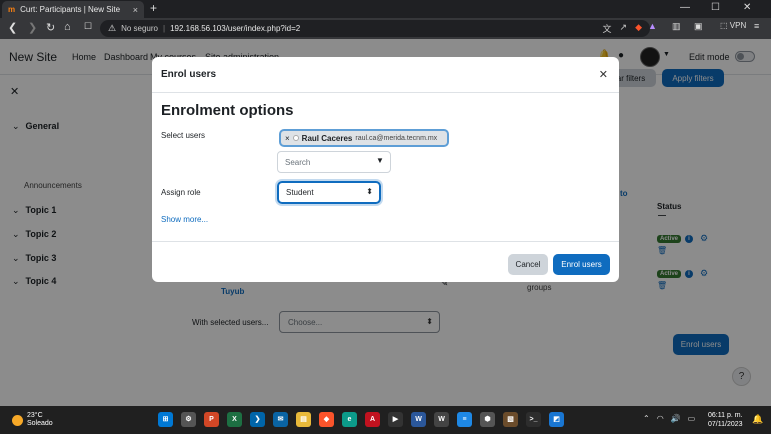 This screenshot has height=434, width=771. Describe the element at coordinates (349, 419) in the screenshot. I see `edge-icon: e` at that location.